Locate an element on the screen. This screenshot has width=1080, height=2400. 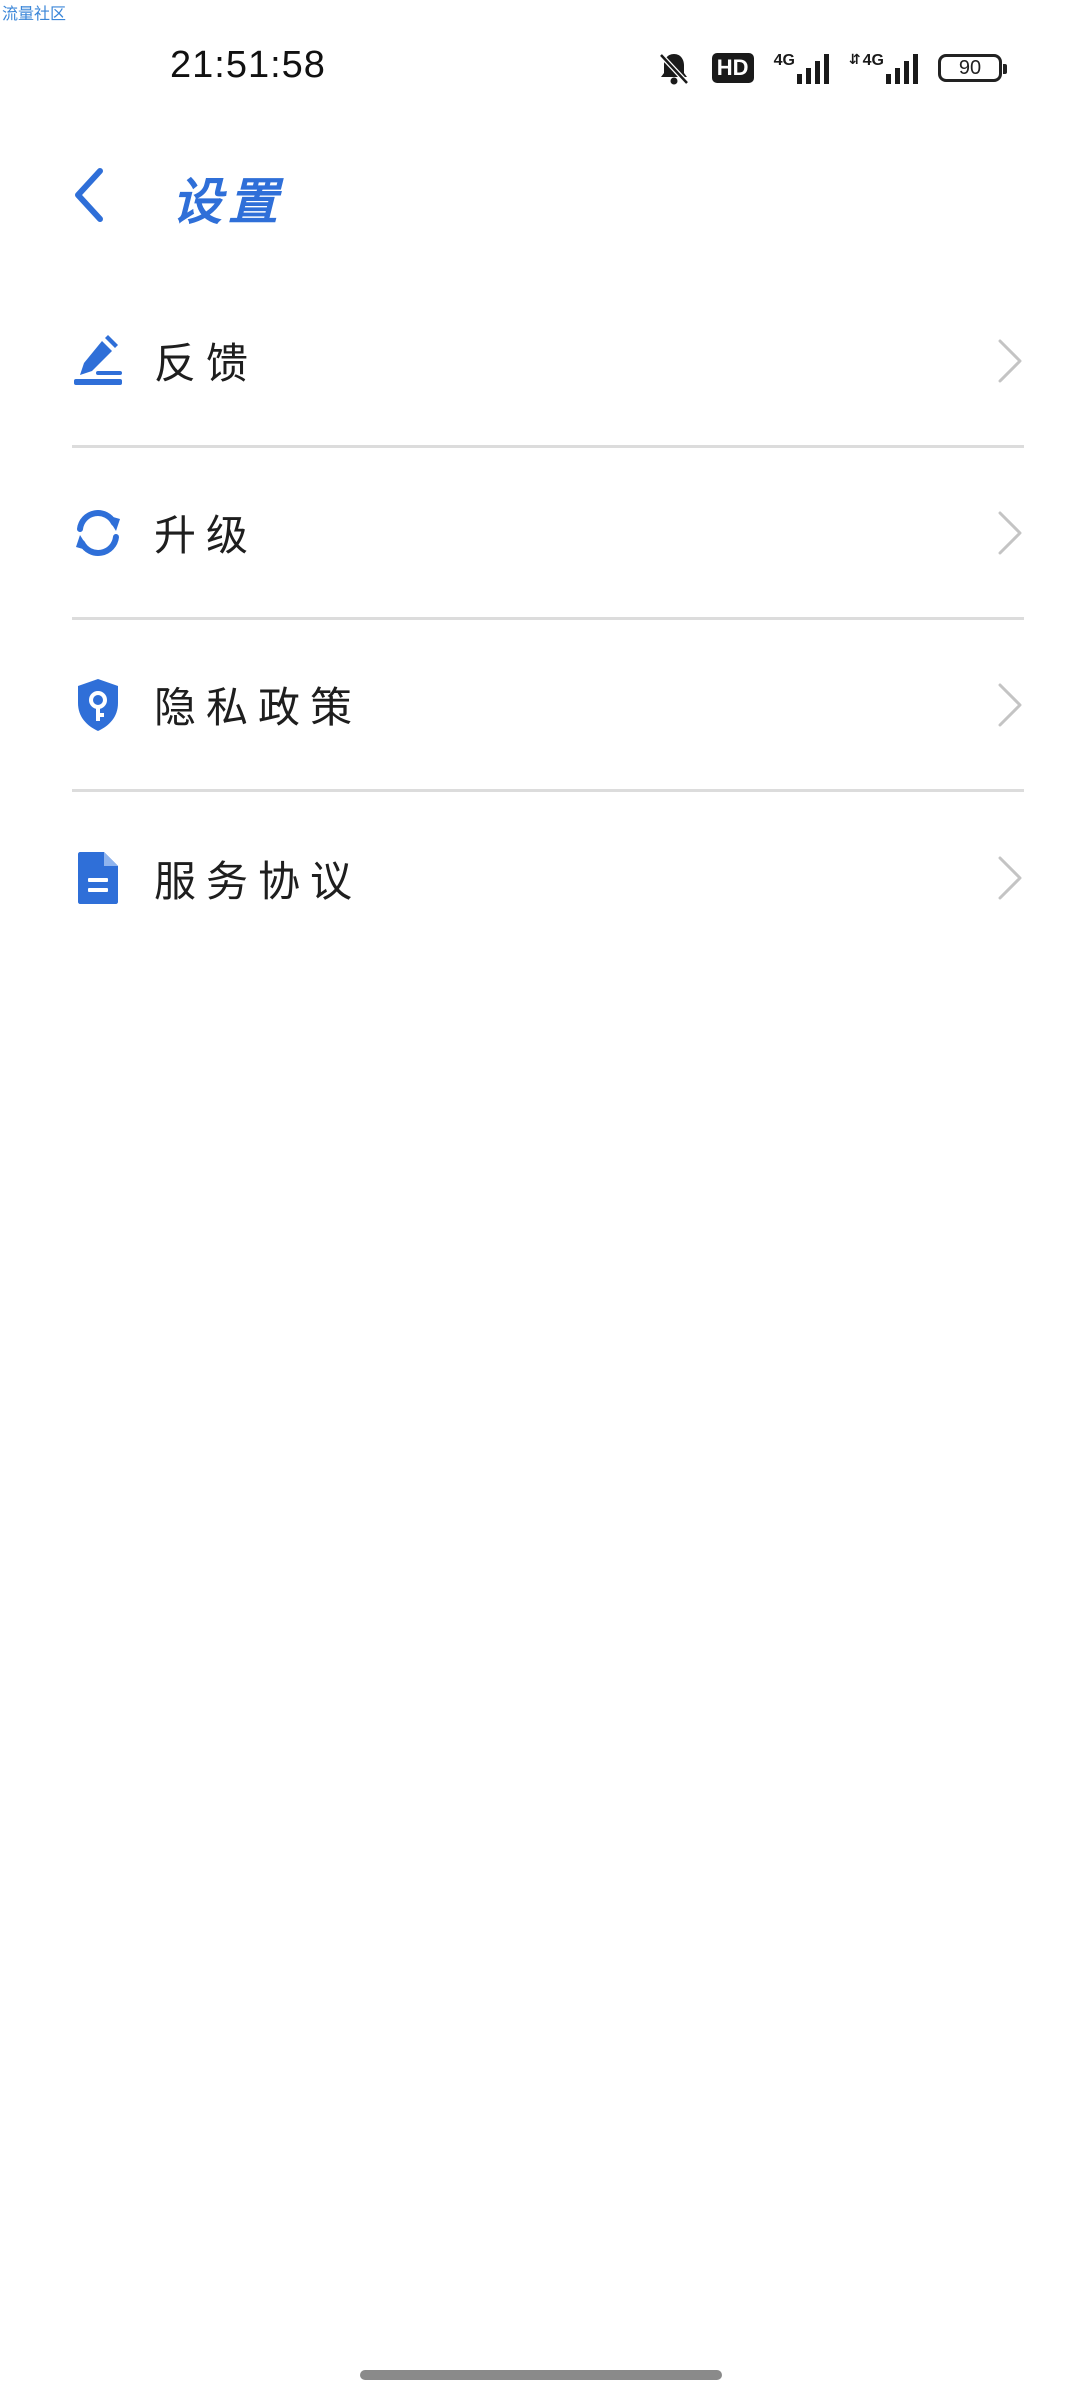
home-indicator is located at coordinates (541, 2375).